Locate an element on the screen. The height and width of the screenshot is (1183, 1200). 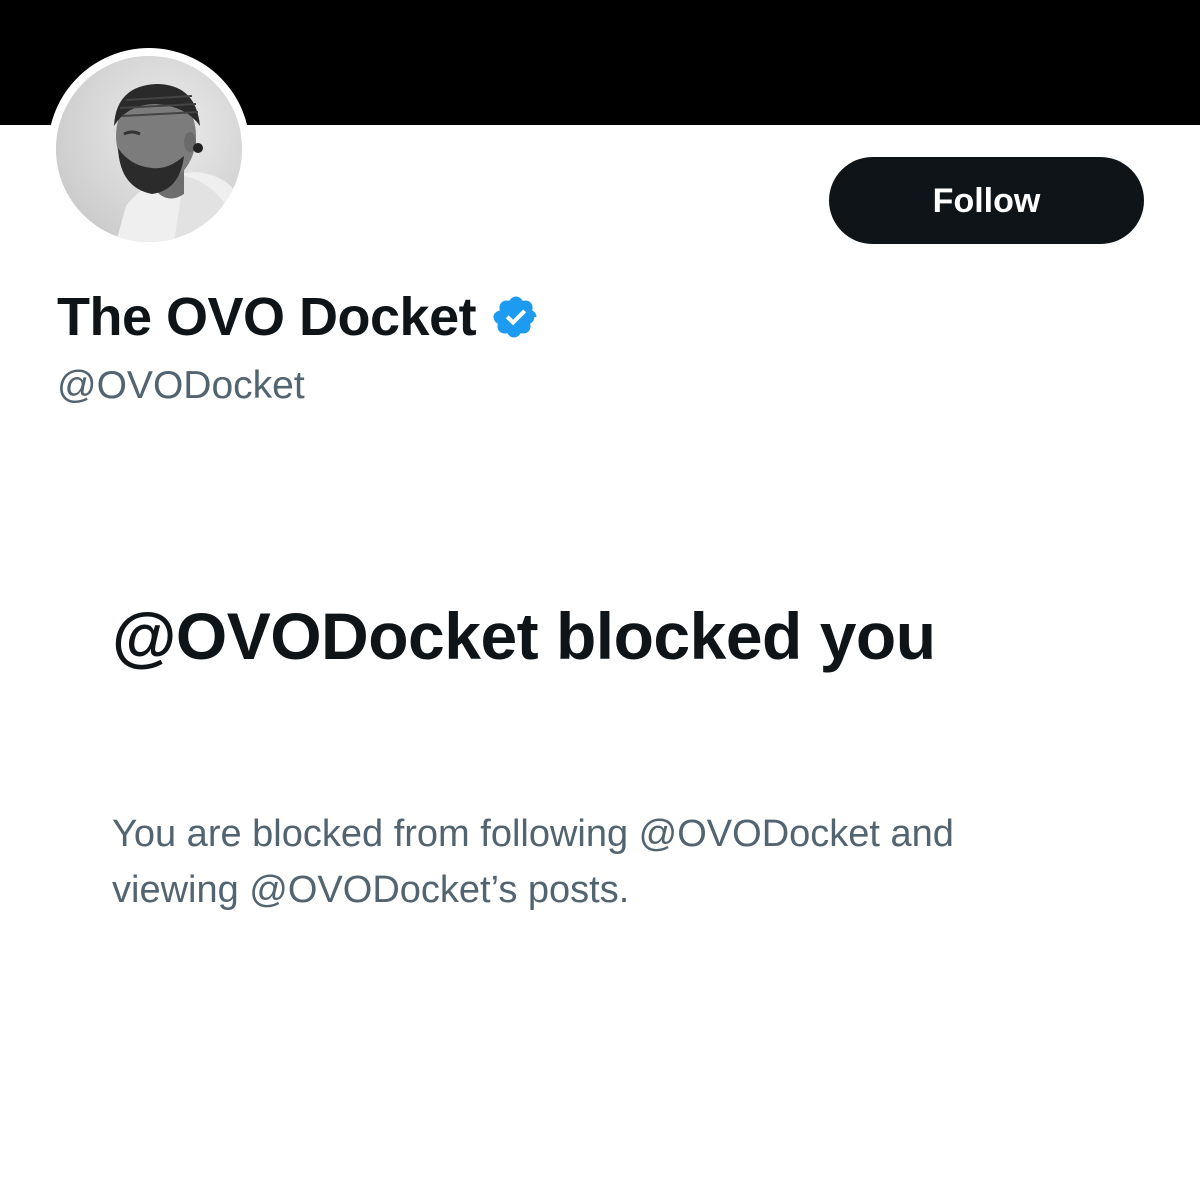
profile-handle: @OVODocket is located at coordinates (181, 385).